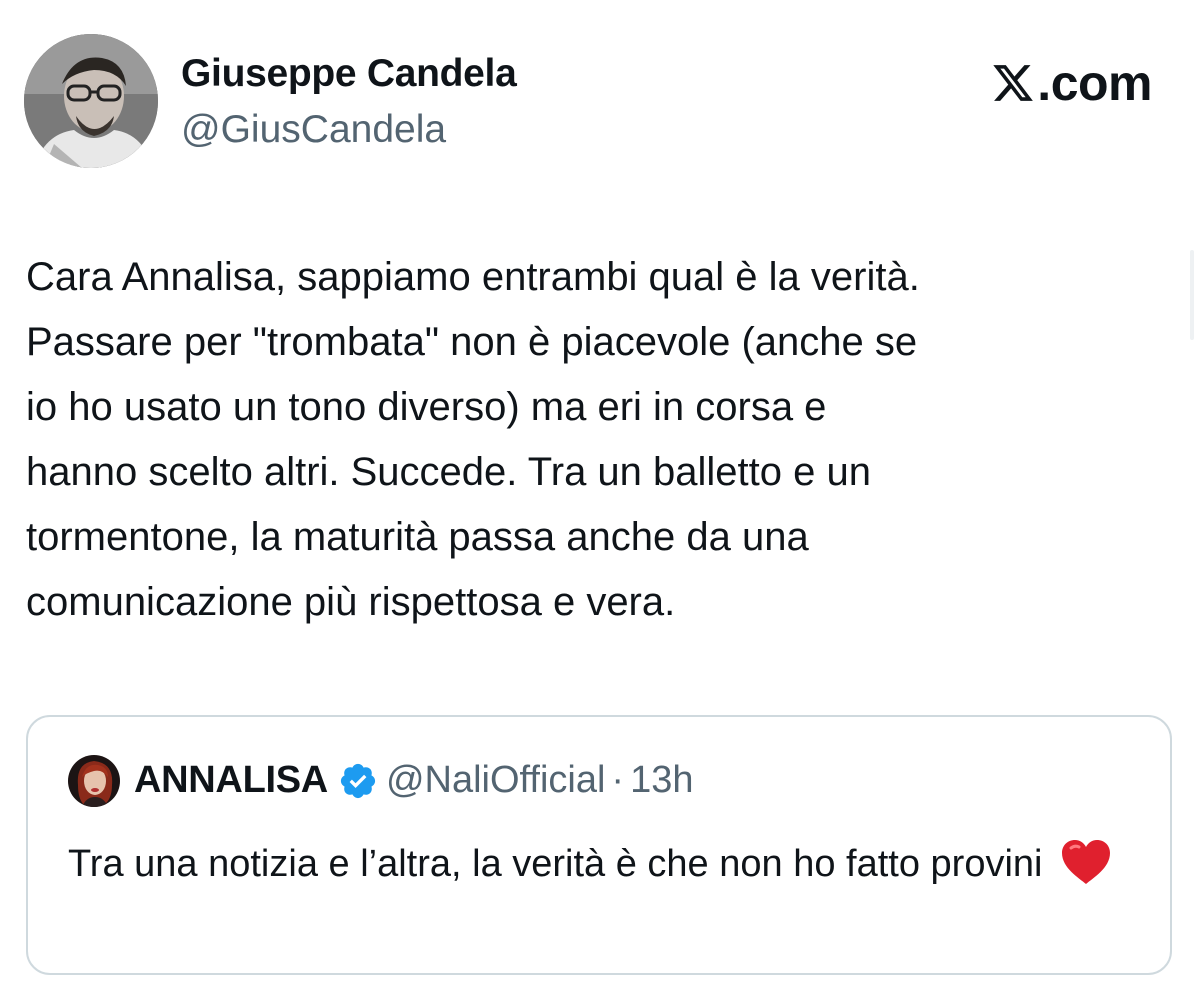 This screenshot has width=1200, height=984. Describe the element at coordinates (1086, 862) in the screenshot. I see `red-heart-icon` at that location.